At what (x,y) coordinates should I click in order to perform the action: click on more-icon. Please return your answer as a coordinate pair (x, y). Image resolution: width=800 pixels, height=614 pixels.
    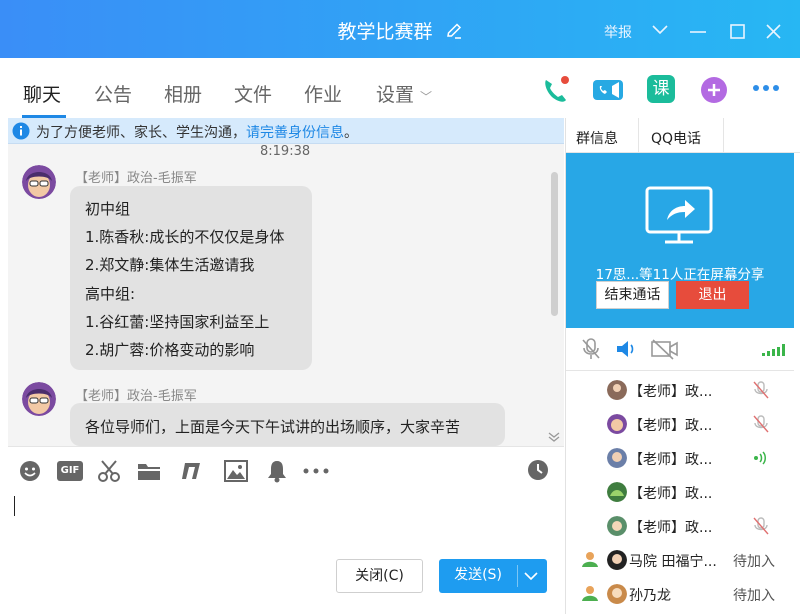
    Looking at the image, I should click on (766, 88).